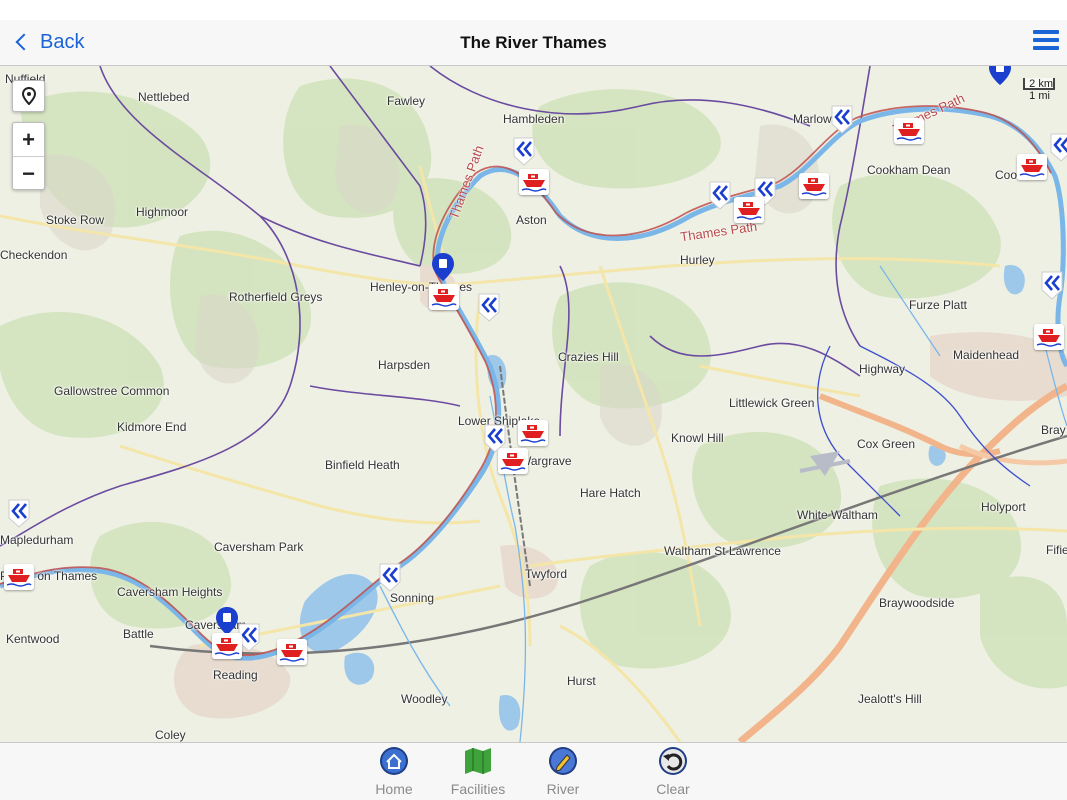  Describe the element at coordinates (164, 97) in the screenshot. I see `place-label: Nettlebed` at that location.